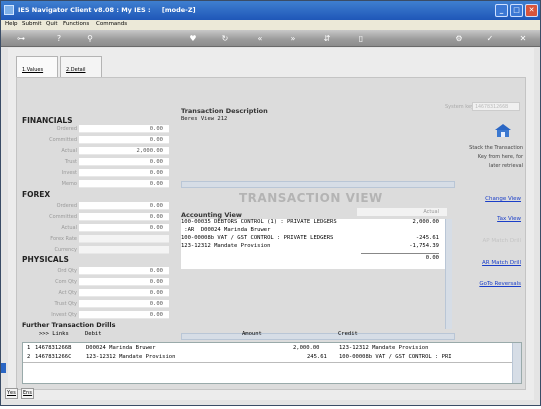  What do you see at coordinates (124, 173) in the screenshot?
I see `financials-invest-field: 0.00` at bounding box center [124, 173].